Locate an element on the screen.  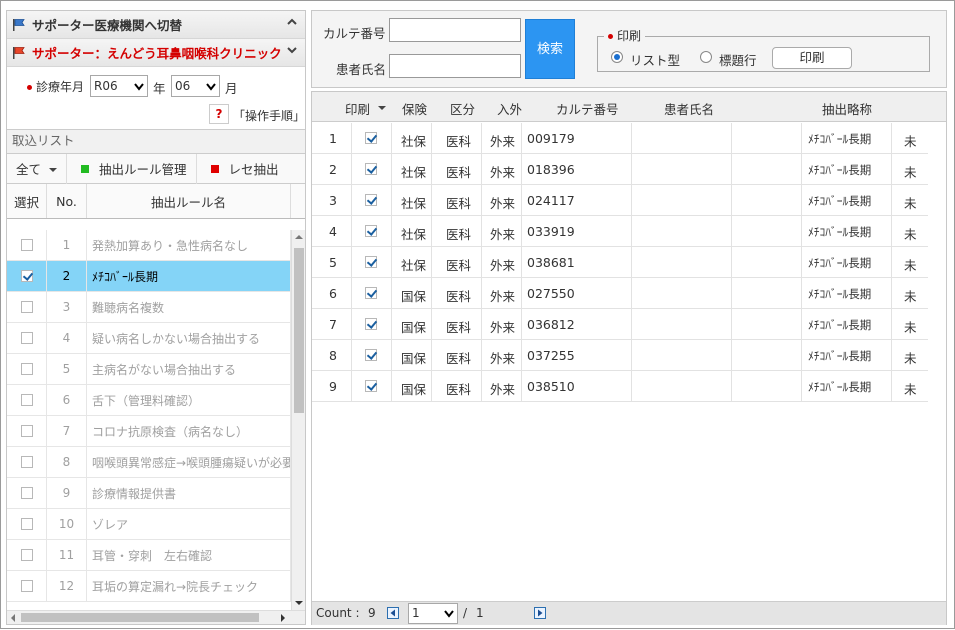
col-select: 選択 is located at coordinates (27, 201).